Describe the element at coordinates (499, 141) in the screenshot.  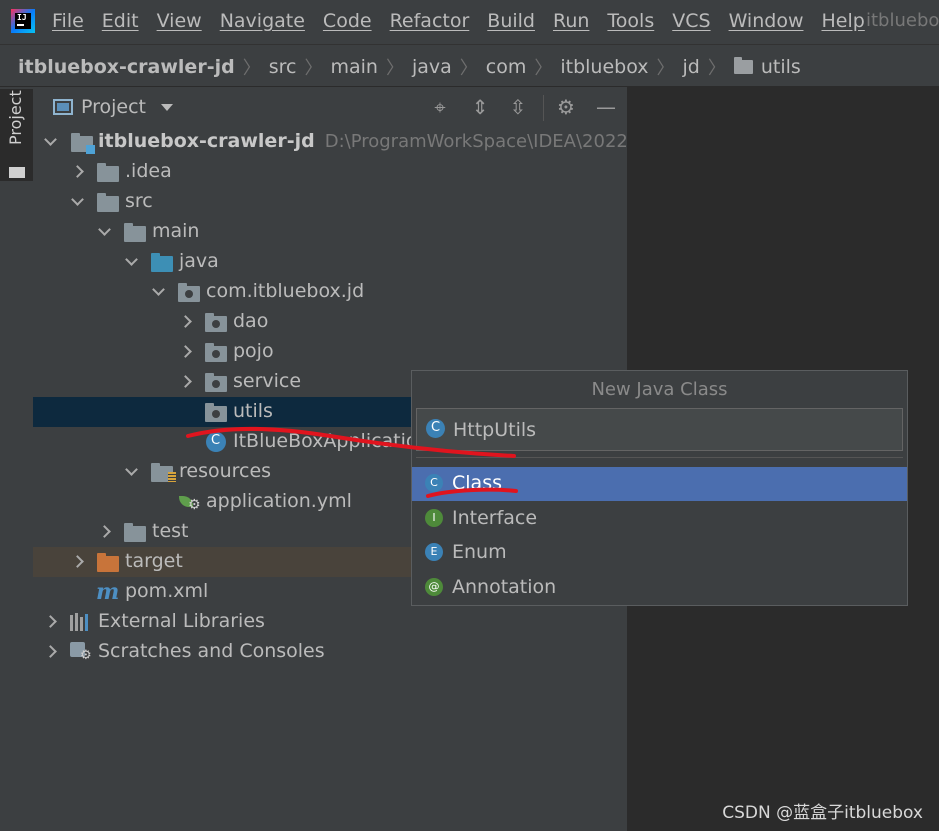
I see `project-path: D:\ProgramWorkSpace\IDEA\20221117` at that location.